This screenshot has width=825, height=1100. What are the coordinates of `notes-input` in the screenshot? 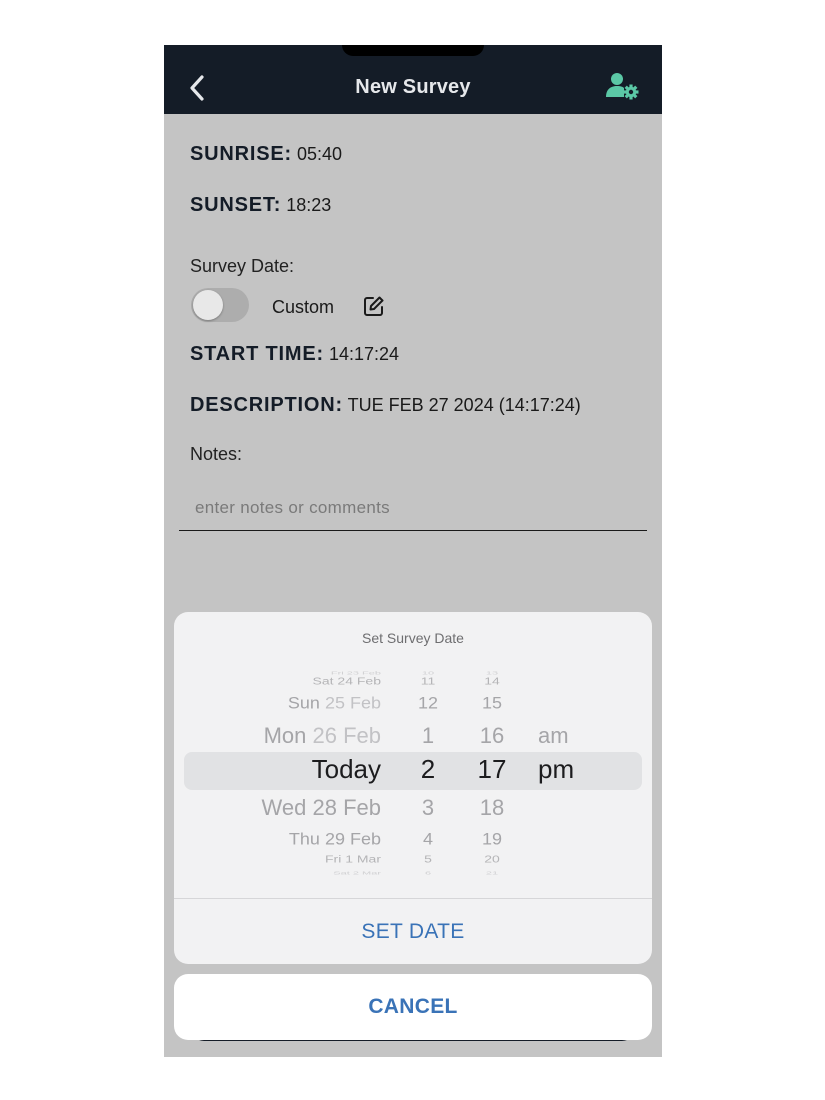 It's located at (413, 508).